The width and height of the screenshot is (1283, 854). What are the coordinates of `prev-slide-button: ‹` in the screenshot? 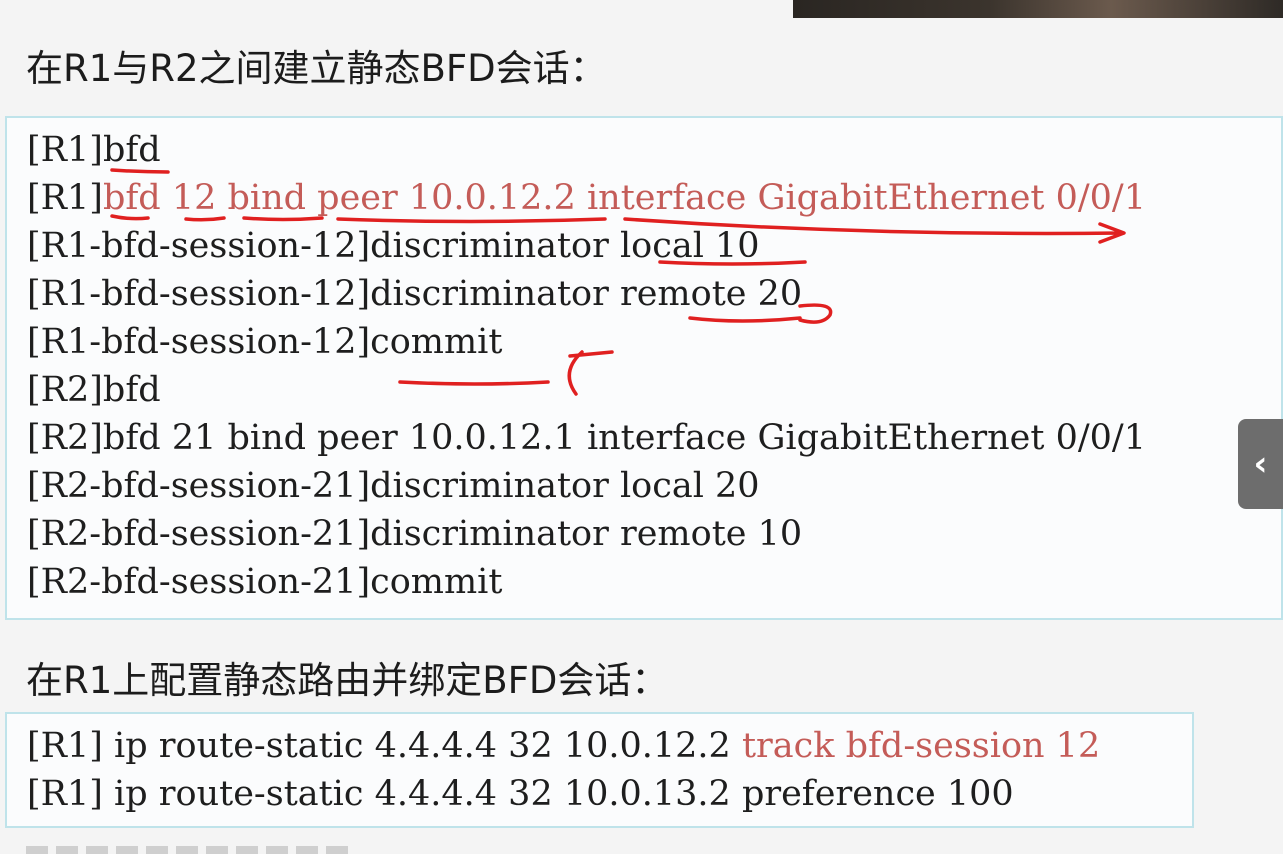 It's located at (1260, 464).